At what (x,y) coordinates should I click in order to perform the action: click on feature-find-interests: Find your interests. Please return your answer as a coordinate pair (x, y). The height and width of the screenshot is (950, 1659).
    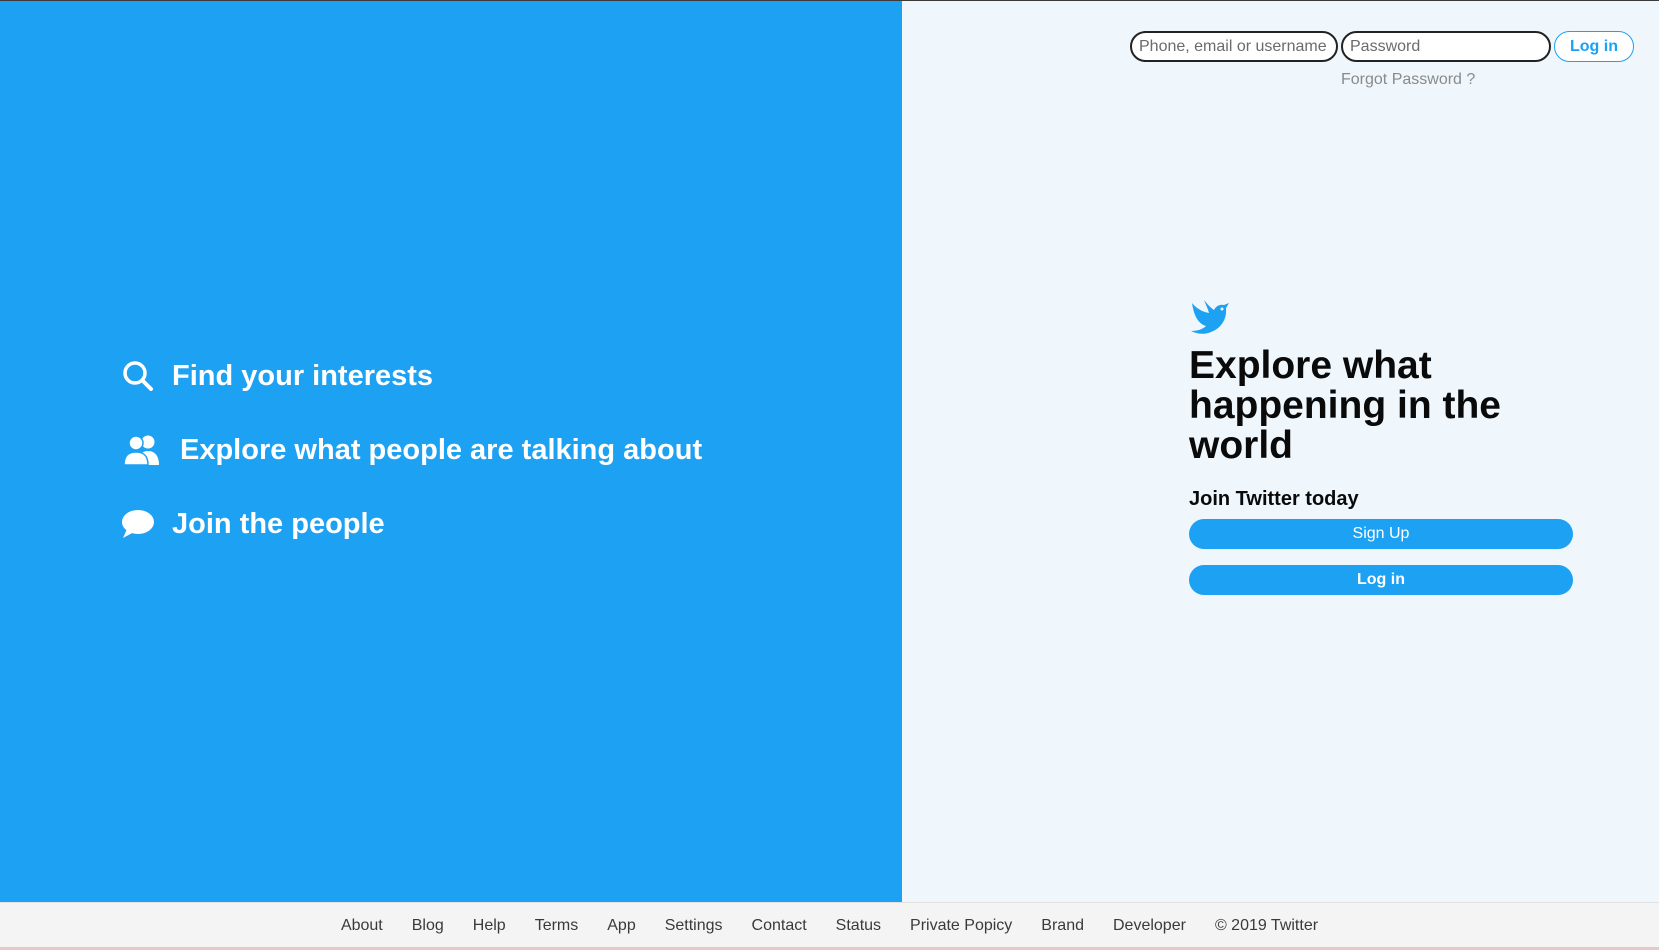
    Looking at the image, I should click on (276, 376).